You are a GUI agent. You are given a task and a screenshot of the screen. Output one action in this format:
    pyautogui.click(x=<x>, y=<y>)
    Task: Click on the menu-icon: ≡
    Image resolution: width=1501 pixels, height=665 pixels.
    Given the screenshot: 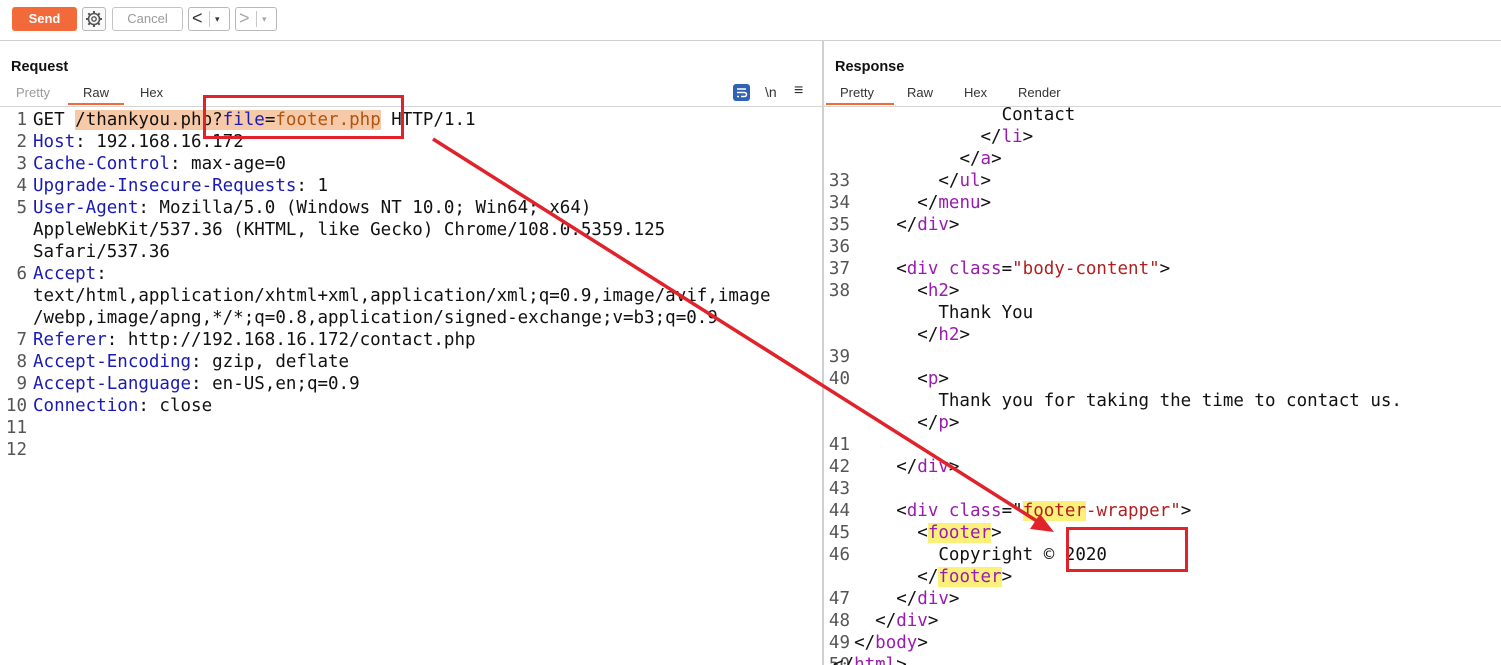 What is the action you would take?
    pyautogui.click(x=798, y=91)
    